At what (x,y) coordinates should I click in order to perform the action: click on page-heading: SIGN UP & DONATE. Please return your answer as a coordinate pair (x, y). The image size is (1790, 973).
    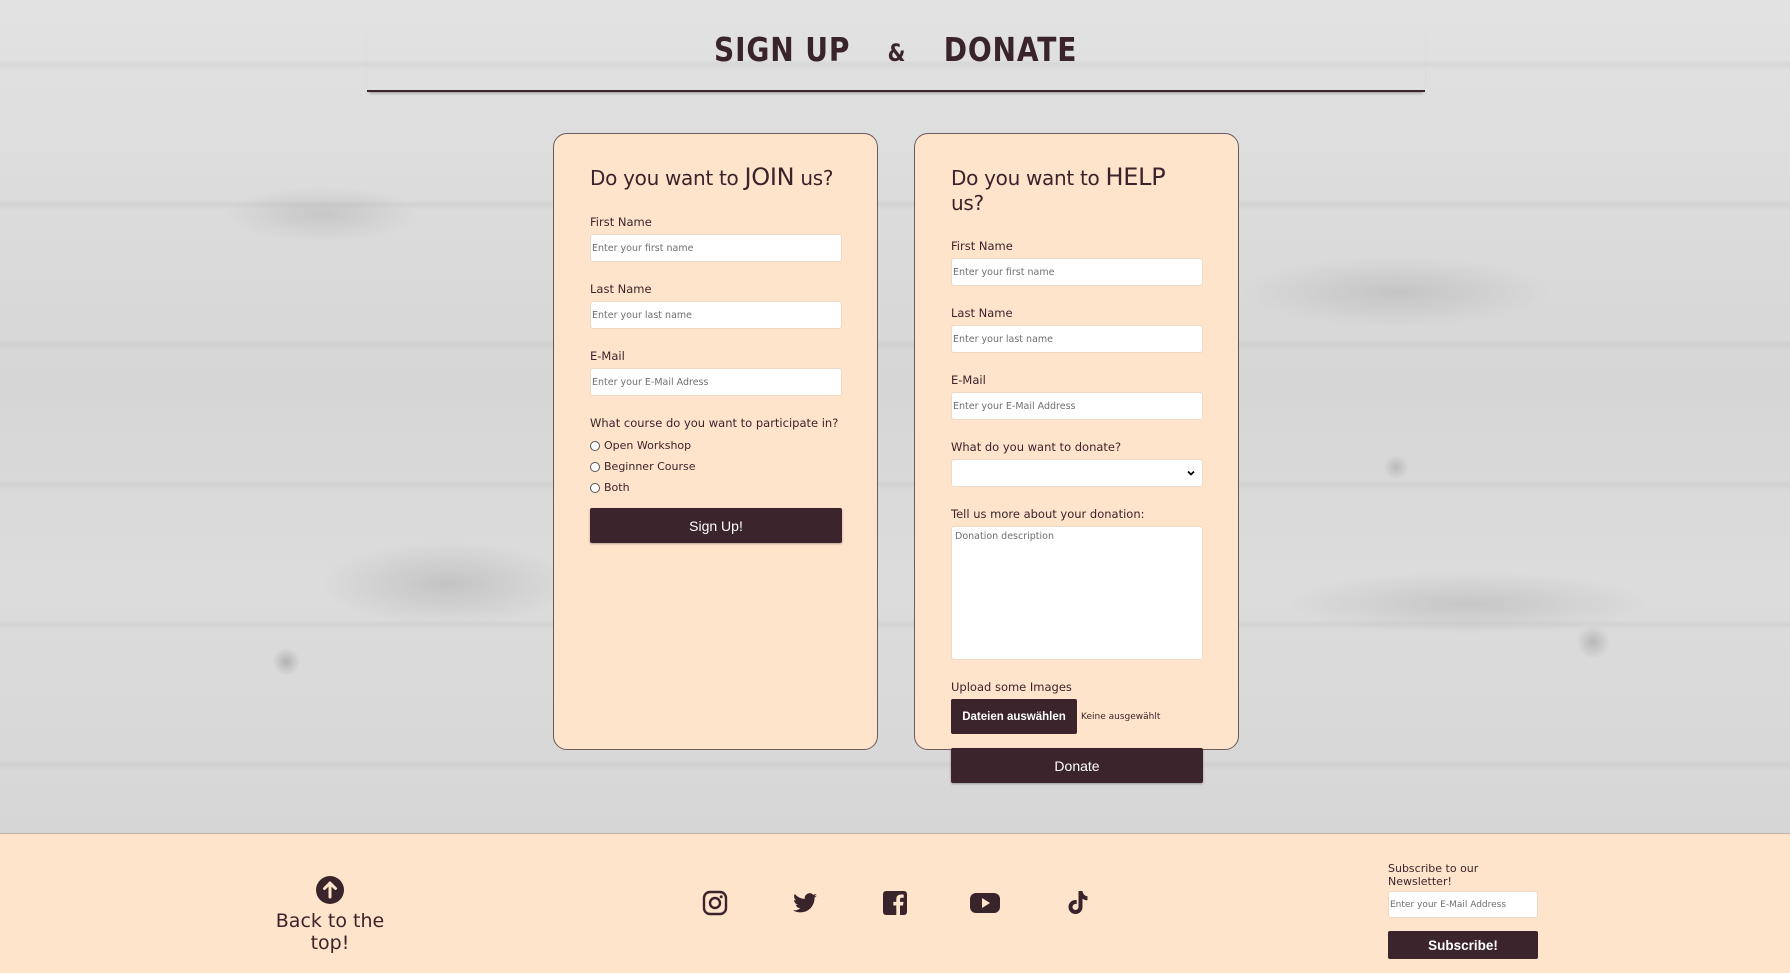
    Looking at the image, I should click on (896, 61).